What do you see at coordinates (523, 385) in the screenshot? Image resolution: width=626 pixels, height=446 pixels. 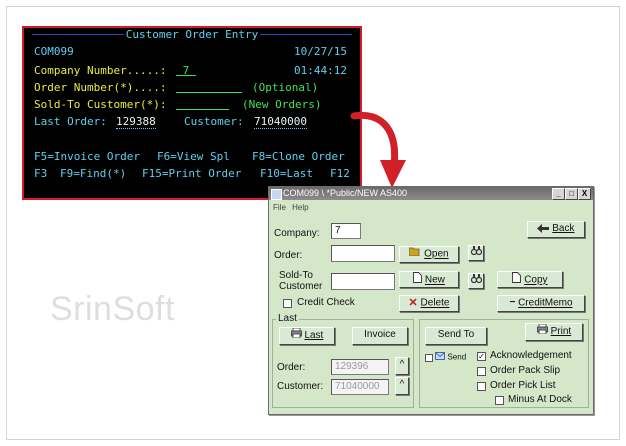 I see `order-pick-list-label: Order Pick List` at bounding box center [523, 385].